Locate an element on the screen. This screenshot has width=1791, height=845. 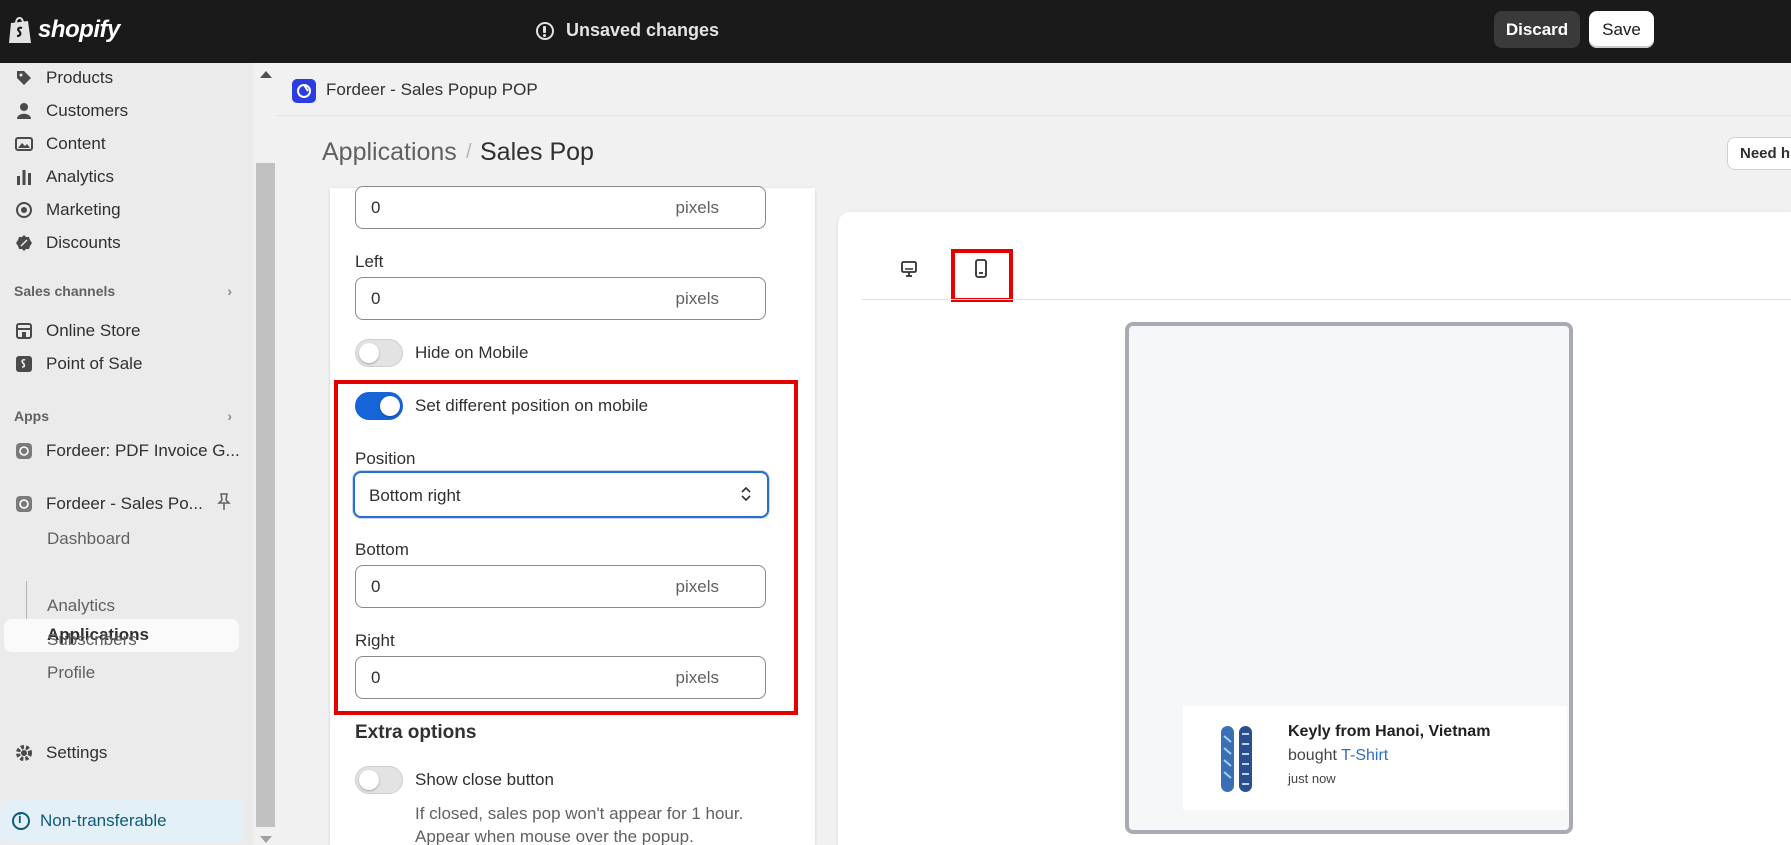
unsaved-status: Unsaved changes is located at coordinates (627, 30).